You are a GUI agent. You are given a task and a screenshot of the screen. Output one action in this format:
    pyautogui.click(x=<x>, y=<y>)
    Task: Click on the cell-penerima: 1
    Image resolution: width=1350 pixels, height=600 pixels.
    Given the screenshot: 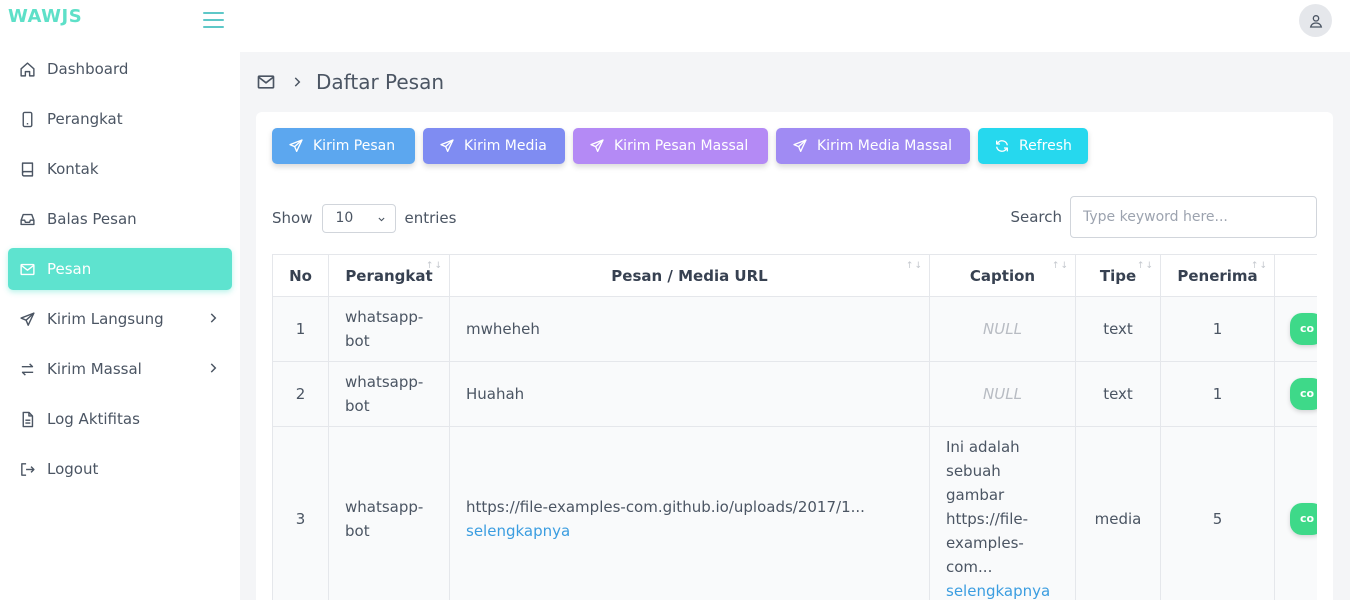 What is the action you would take?
    pyautogui.click(x=1217, y=394)
    